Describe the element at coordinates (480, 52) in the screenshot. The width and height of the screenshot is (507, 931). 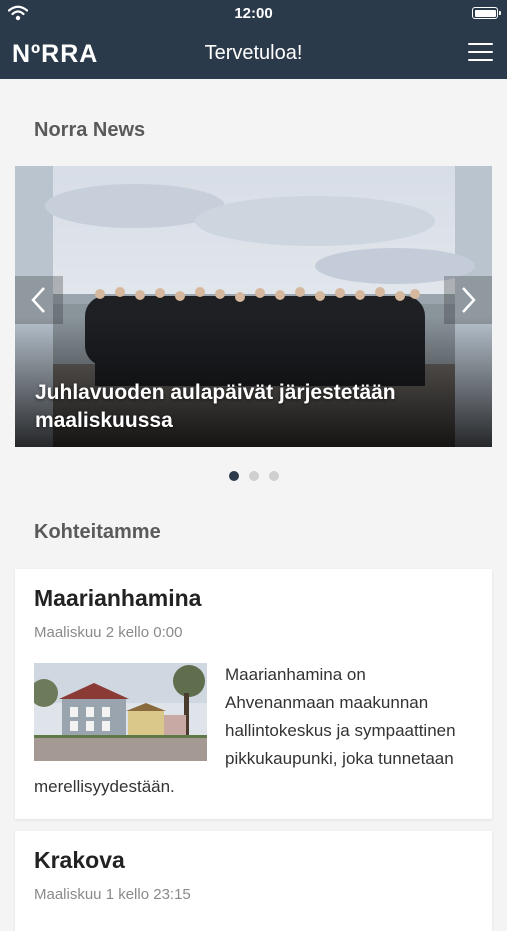
I see `hamburger-menu-icon` at that location.